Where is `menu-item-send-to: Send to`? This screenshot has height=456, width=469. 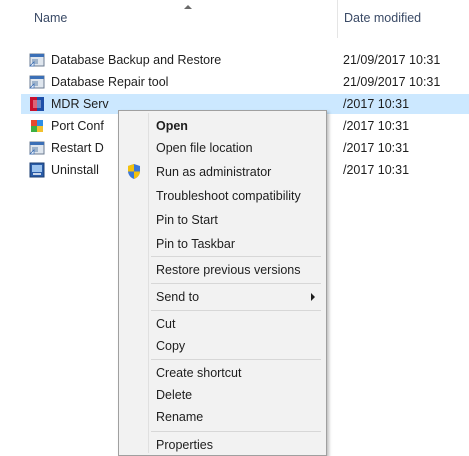
menu-item-send-to: Send to is located at coordinates (222, 297).